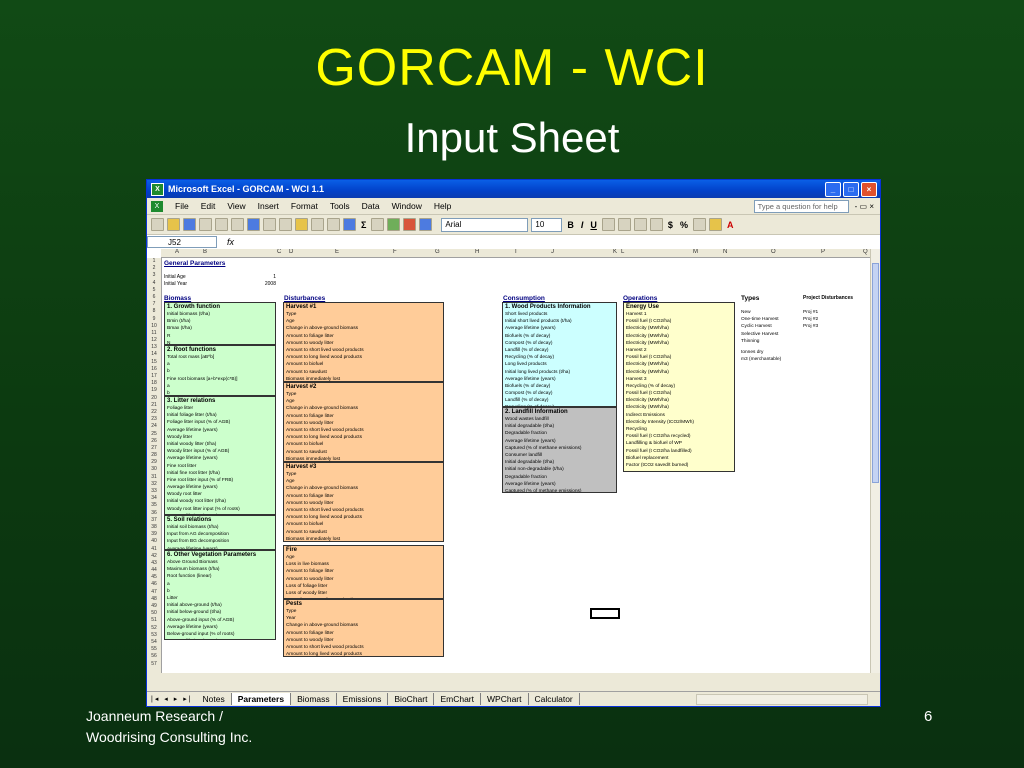  I want to click on biomass-panel-row: R, so click(220, 336).